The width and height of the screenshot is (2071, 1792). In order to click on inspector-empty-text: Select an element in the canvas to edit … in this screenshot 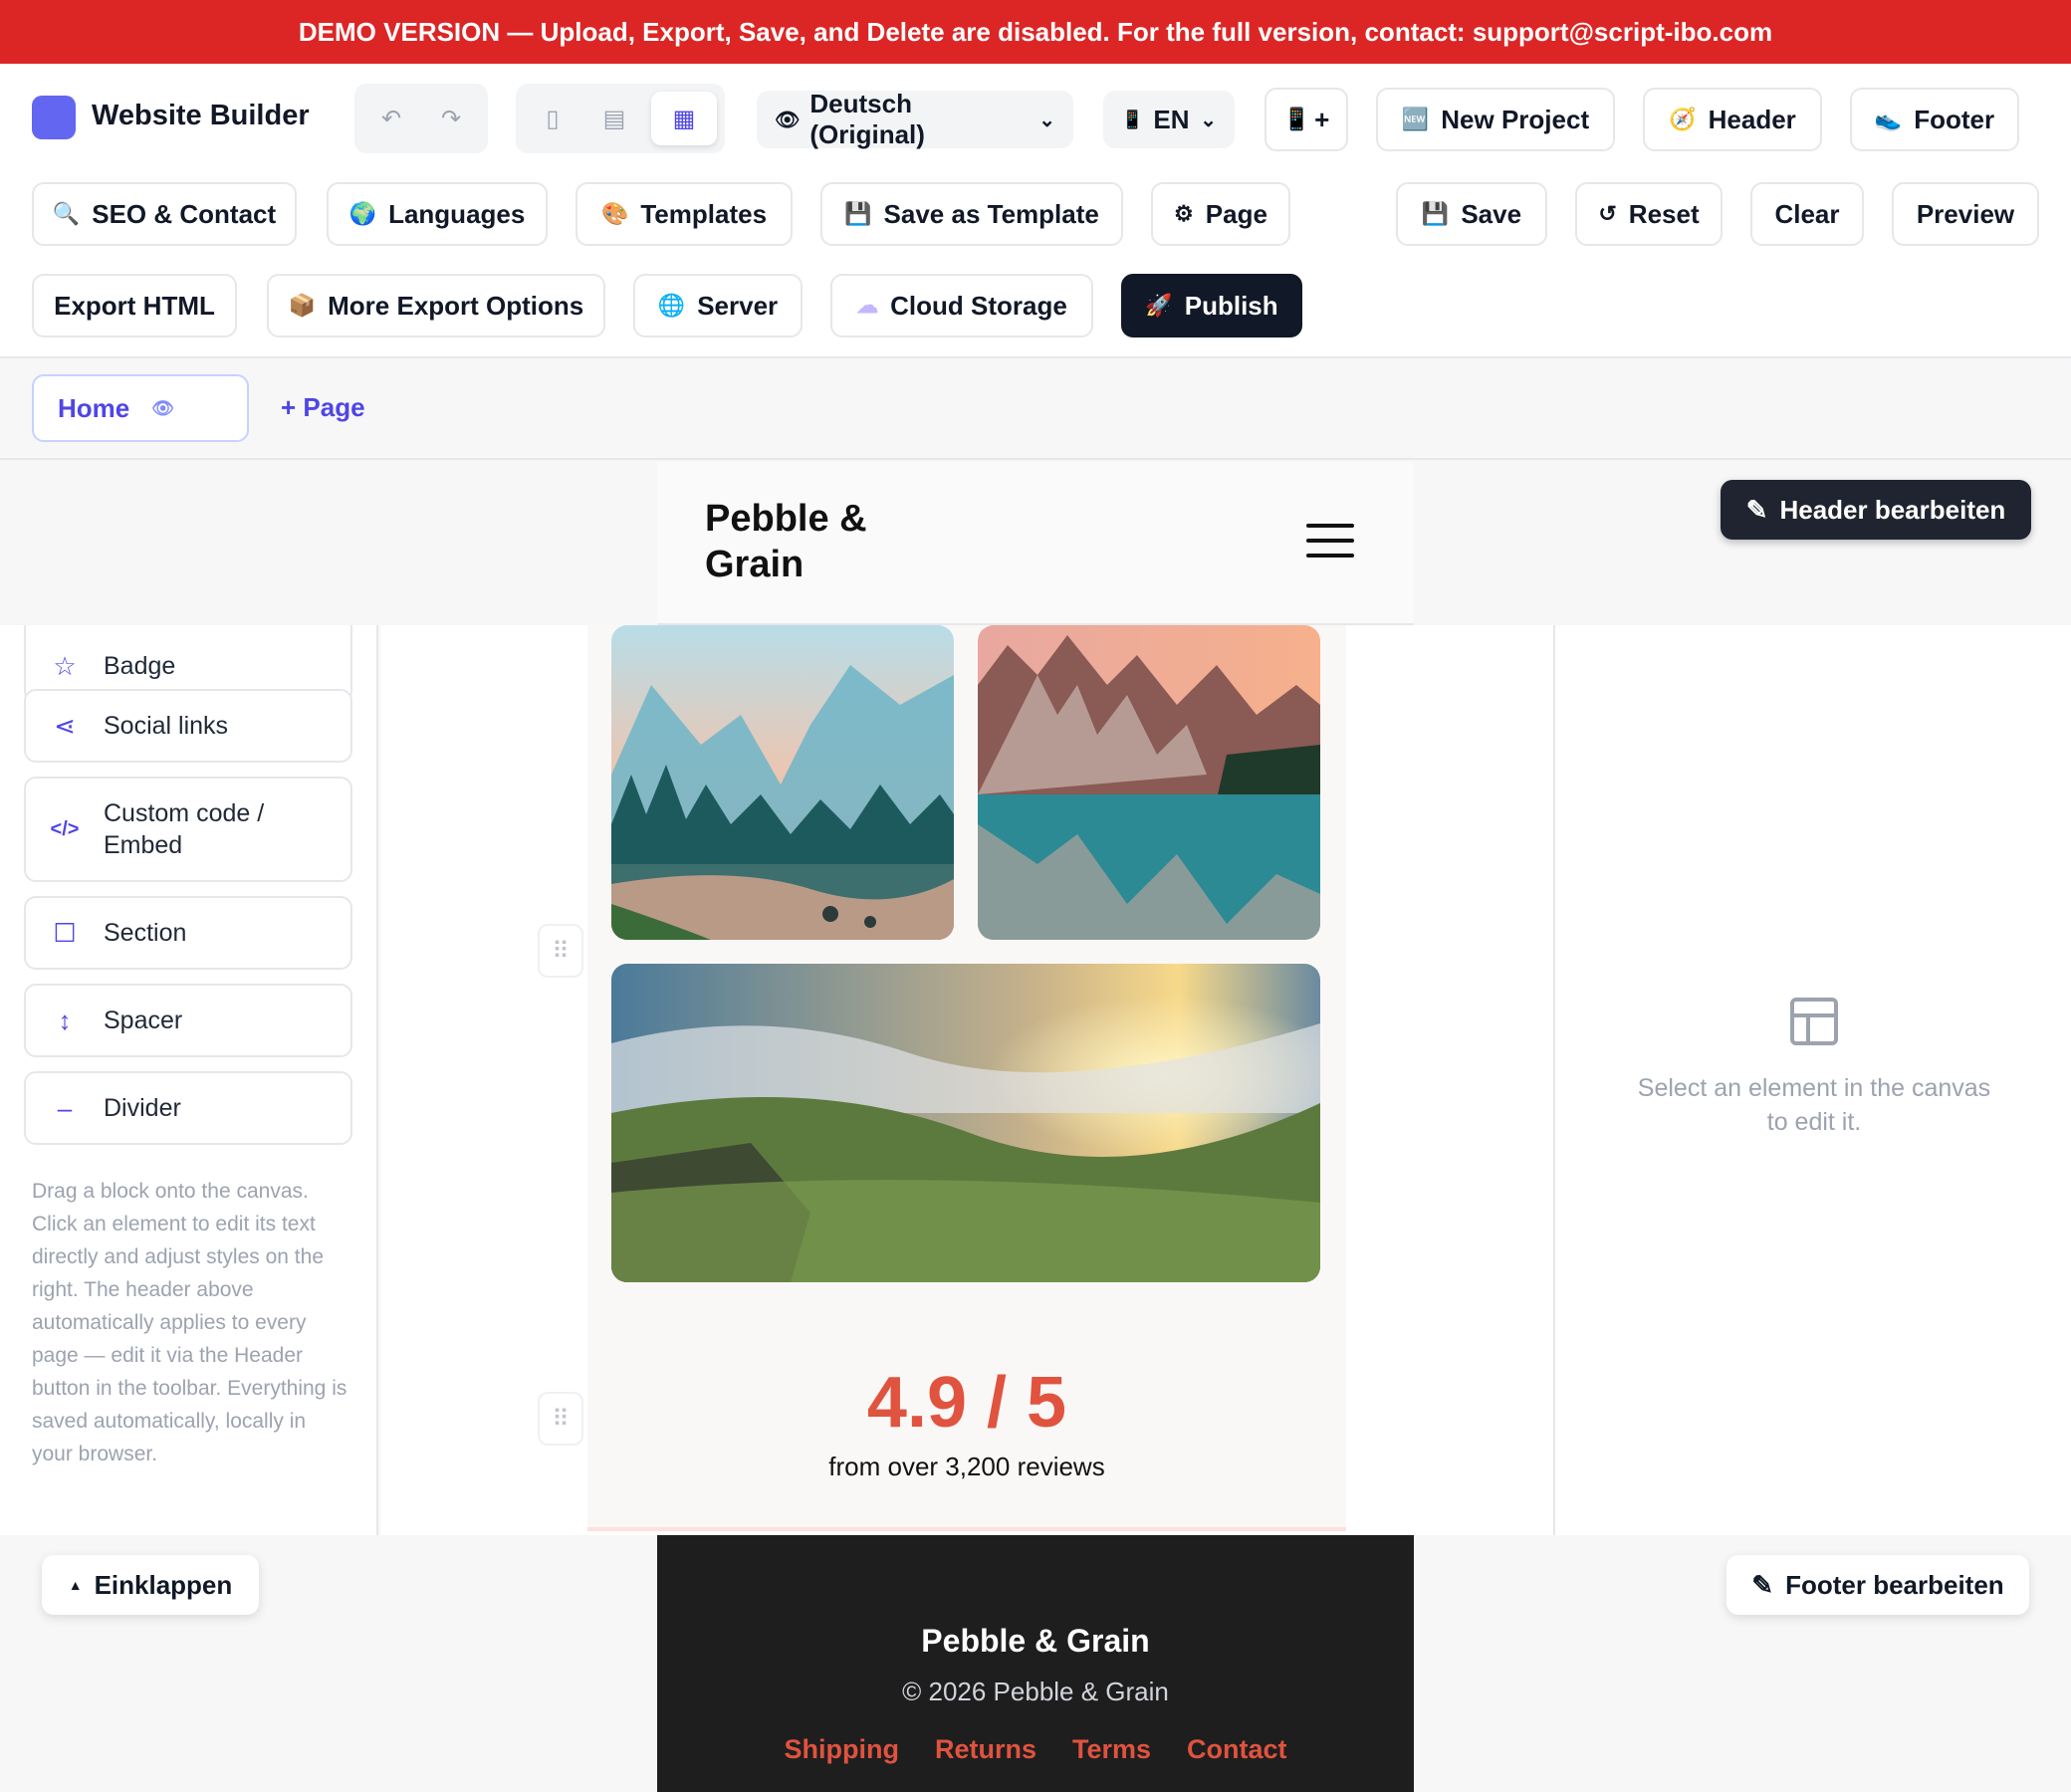, I will do `click(1814, 1105)`.